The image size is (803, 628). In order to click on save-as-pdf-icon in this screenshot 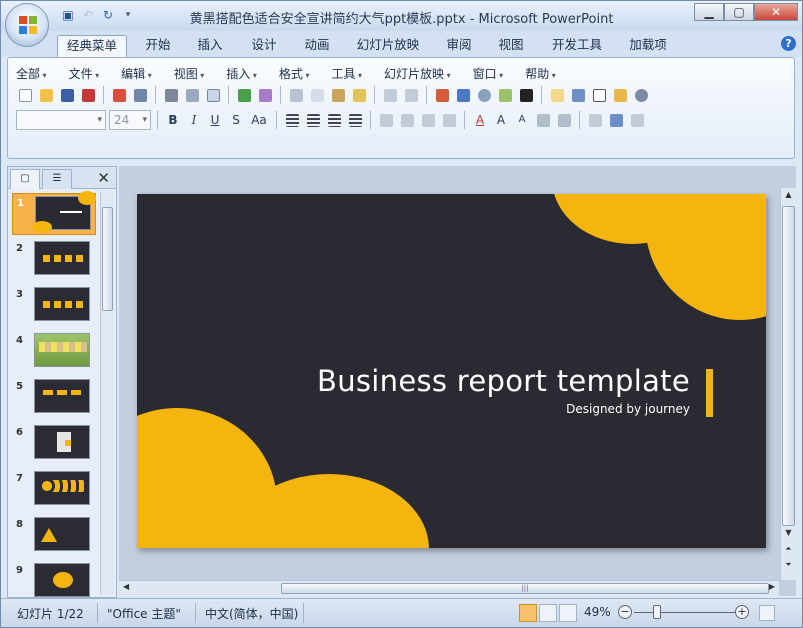, I will do `click(88, 95)`.